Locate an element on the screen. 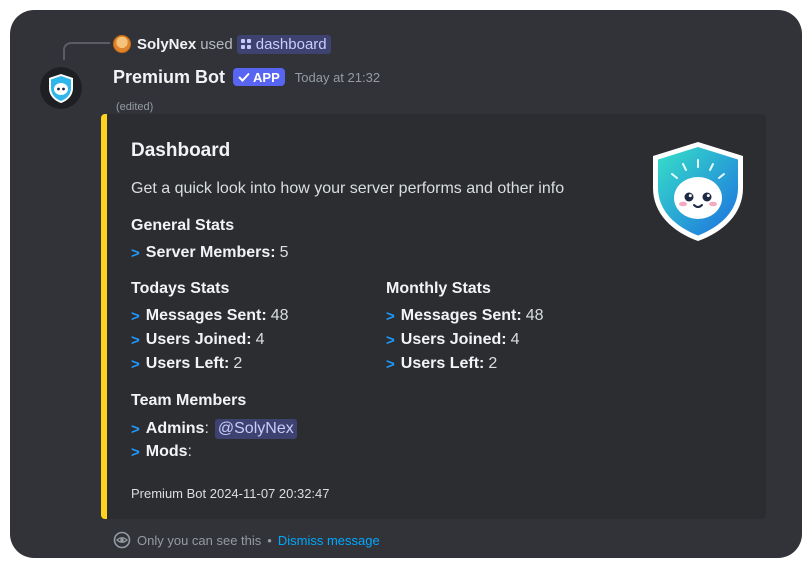  check-icon is located at coordinates (244, 77).